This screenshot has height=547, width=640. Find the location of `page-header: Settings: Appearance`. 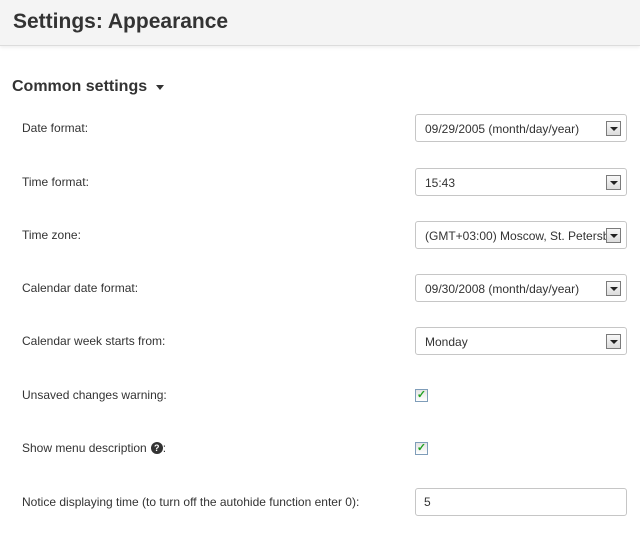

page-header: Settings: Appearance is located at coordinates (320, 23).